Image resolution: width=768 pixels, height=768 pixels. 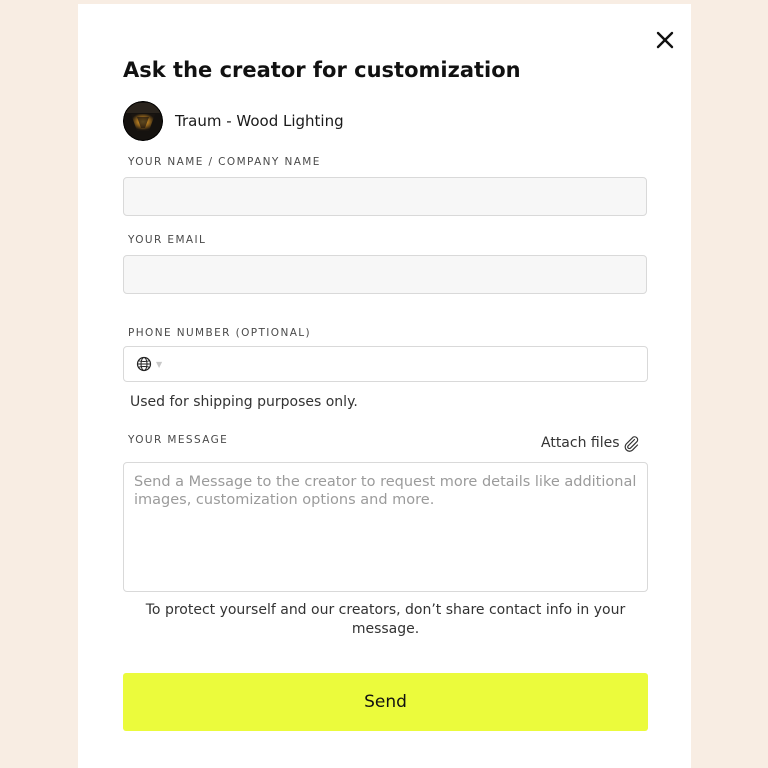 What do you see at coordinates (385, 274) in the screenshot?
I see `email-input` at bounding box center [385, 274].